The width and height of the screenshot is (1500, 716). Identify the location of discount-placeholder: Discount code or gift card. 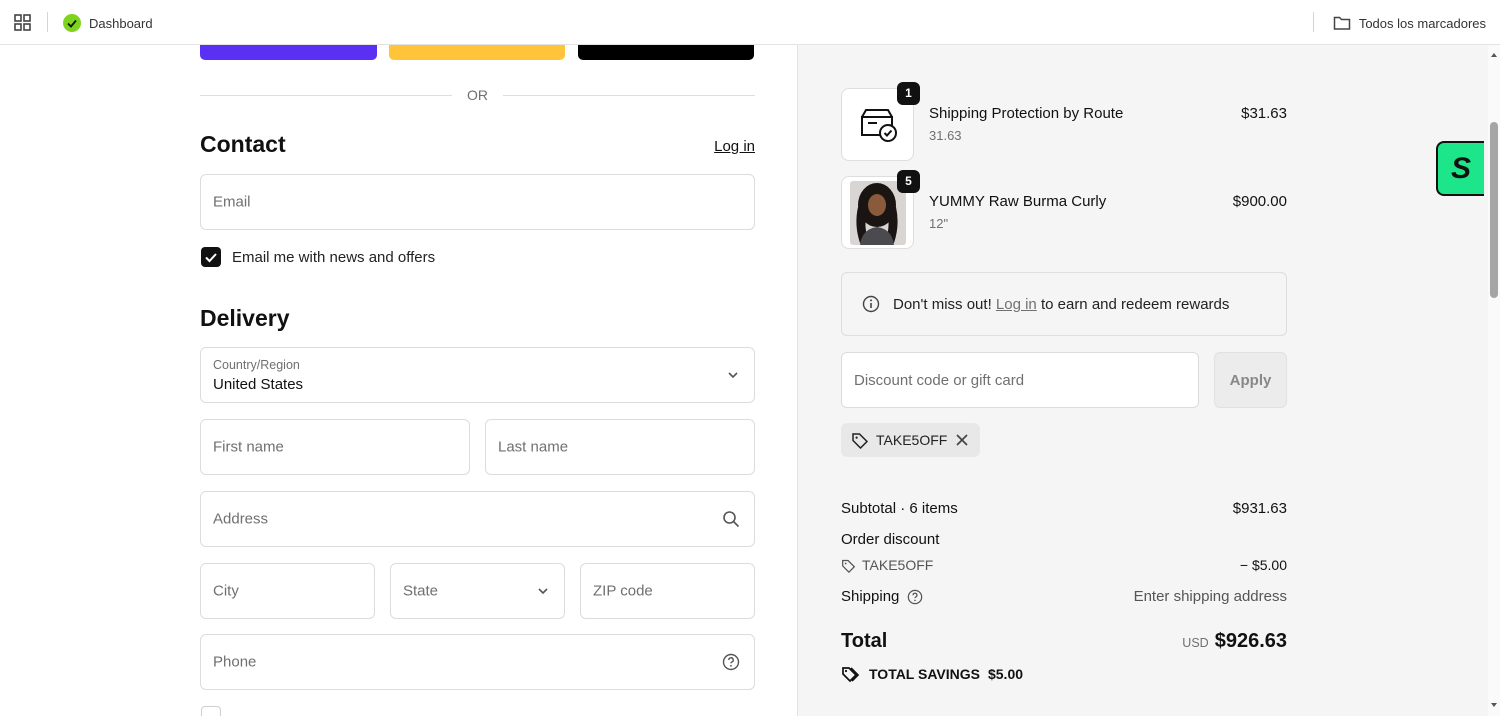
(939, 380).